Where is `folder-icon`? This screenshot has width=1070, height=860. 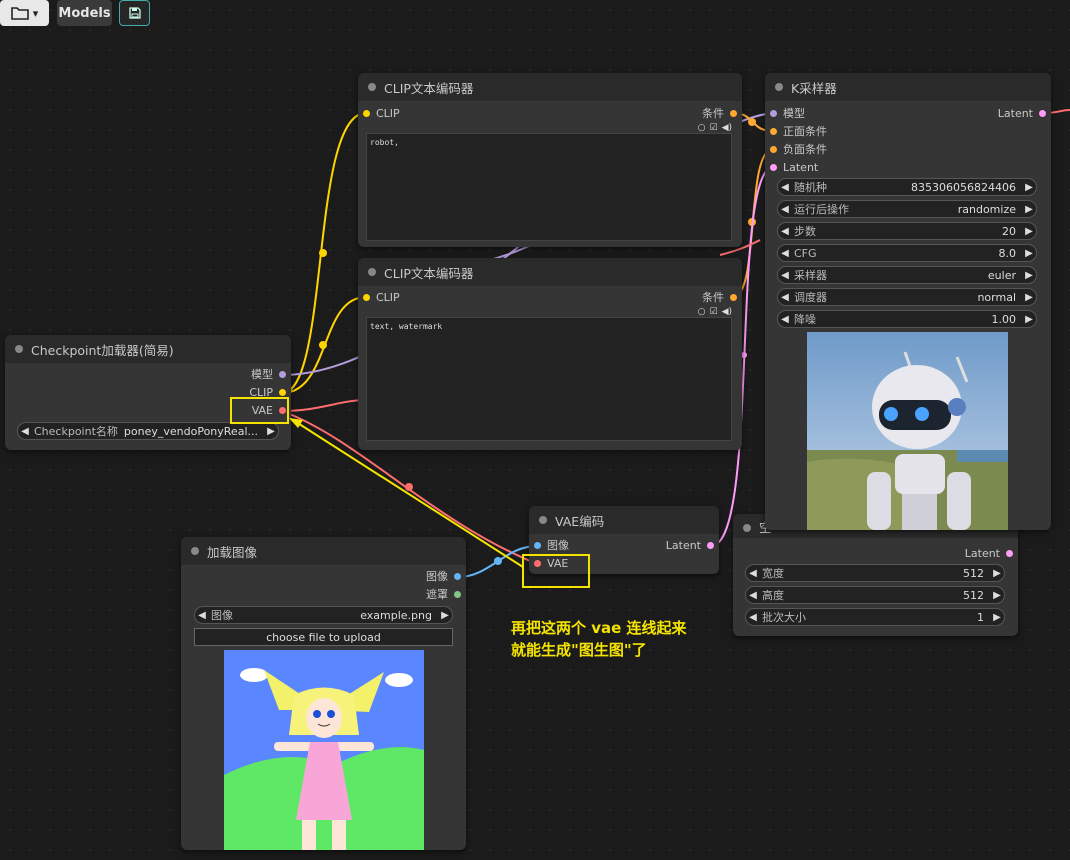 folder-icon is located at coordinates (19, 13).